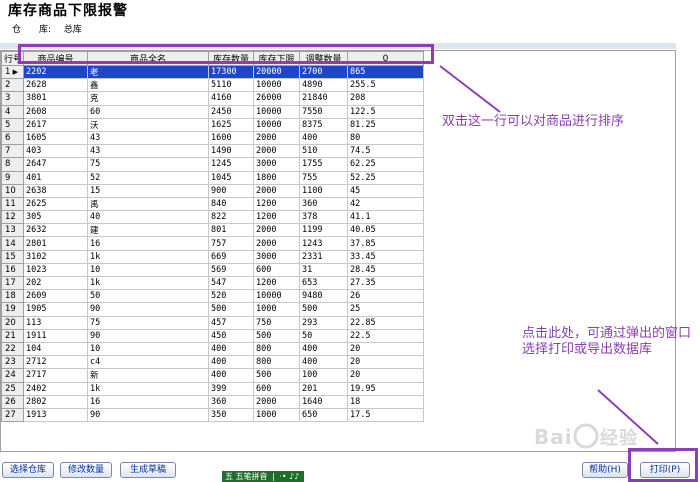 This screenshot has width=700, height=482. I want to click on row-number-cell: 2, so click(12, 85).